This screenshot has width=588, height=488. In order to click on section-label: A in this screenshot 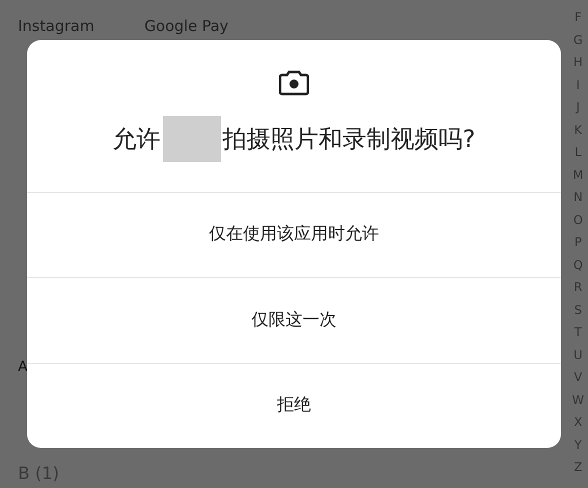, I will do `click(23, 367)`.